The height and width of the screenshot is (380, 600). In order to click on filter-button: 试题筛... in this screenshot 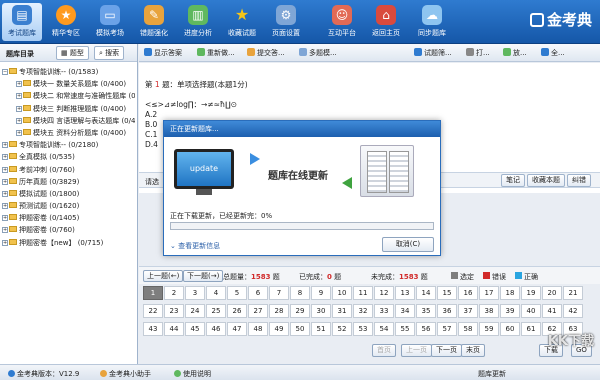, I will do `click(433, 53)`.